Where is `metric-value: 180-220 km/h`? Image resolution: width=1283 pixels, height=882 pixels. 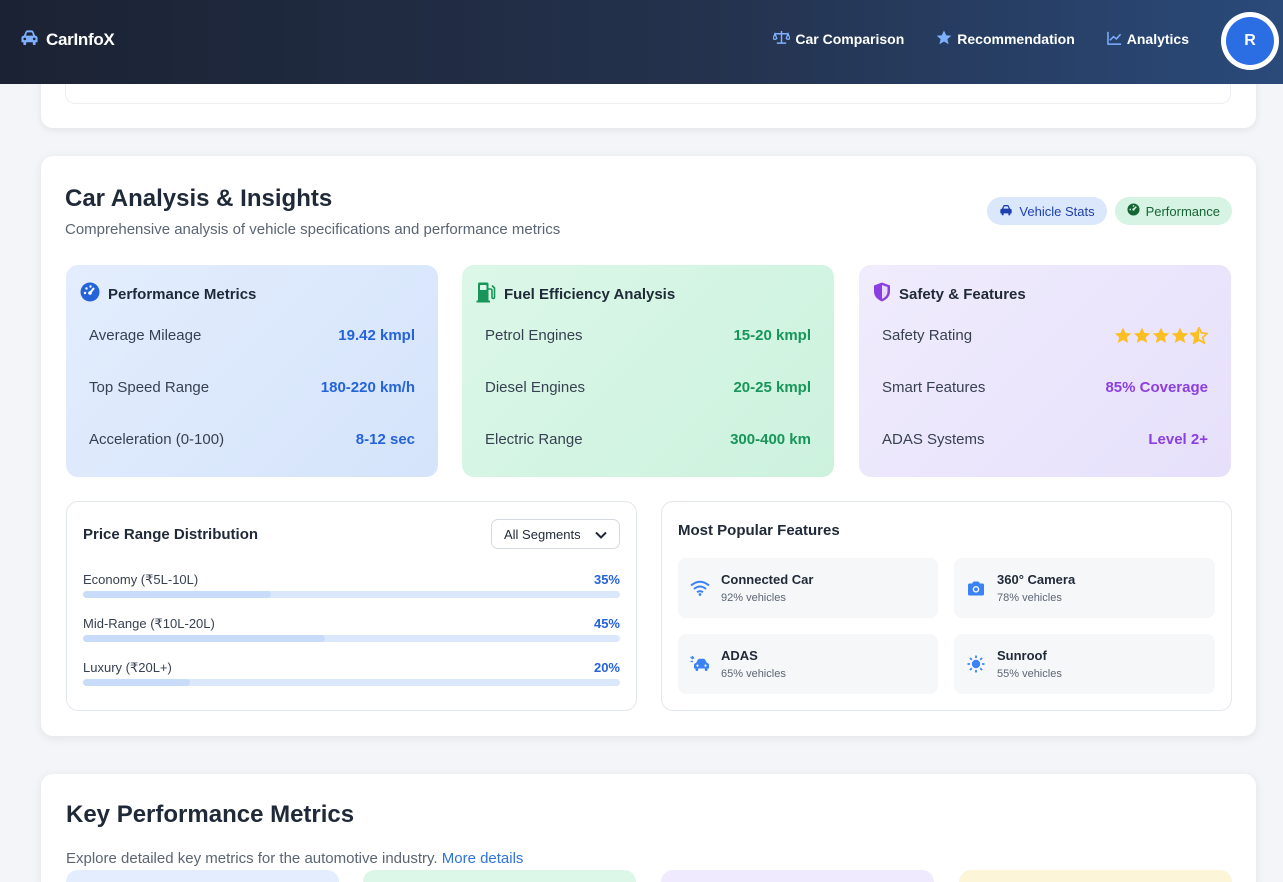 metric-value: 180-220 km/h is located at coordinates (367, 387).